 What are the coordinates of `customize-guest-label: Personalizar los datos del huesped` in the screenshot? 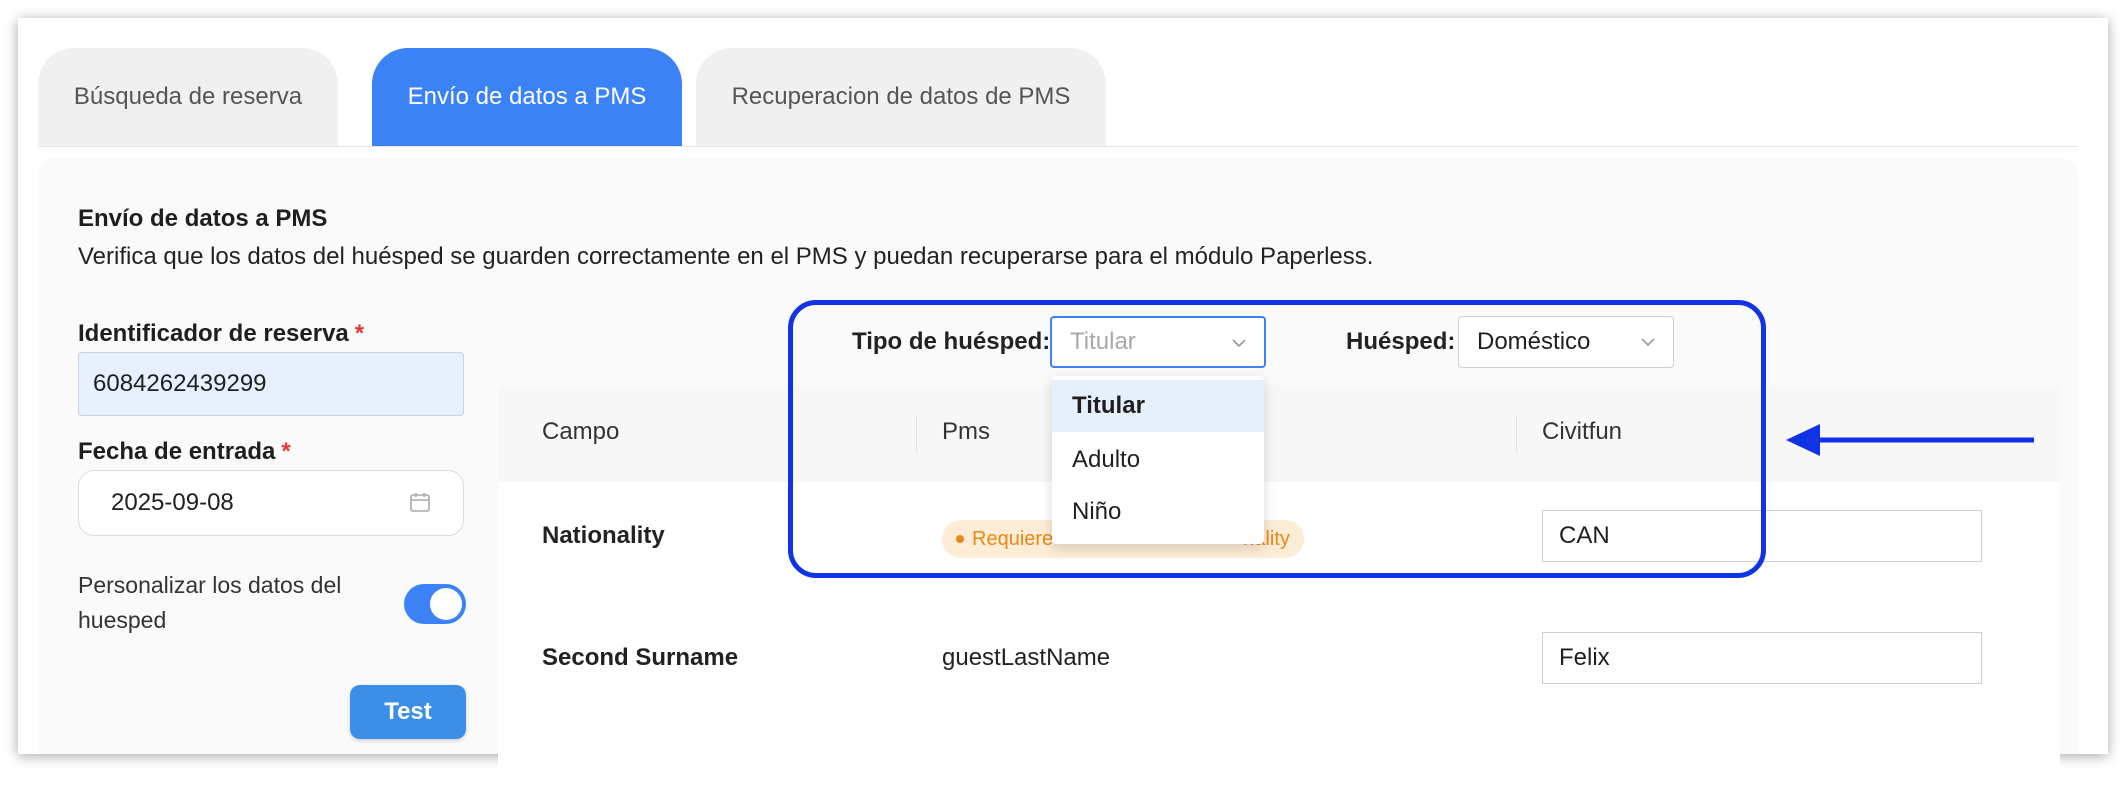 It's located at (210, 602).